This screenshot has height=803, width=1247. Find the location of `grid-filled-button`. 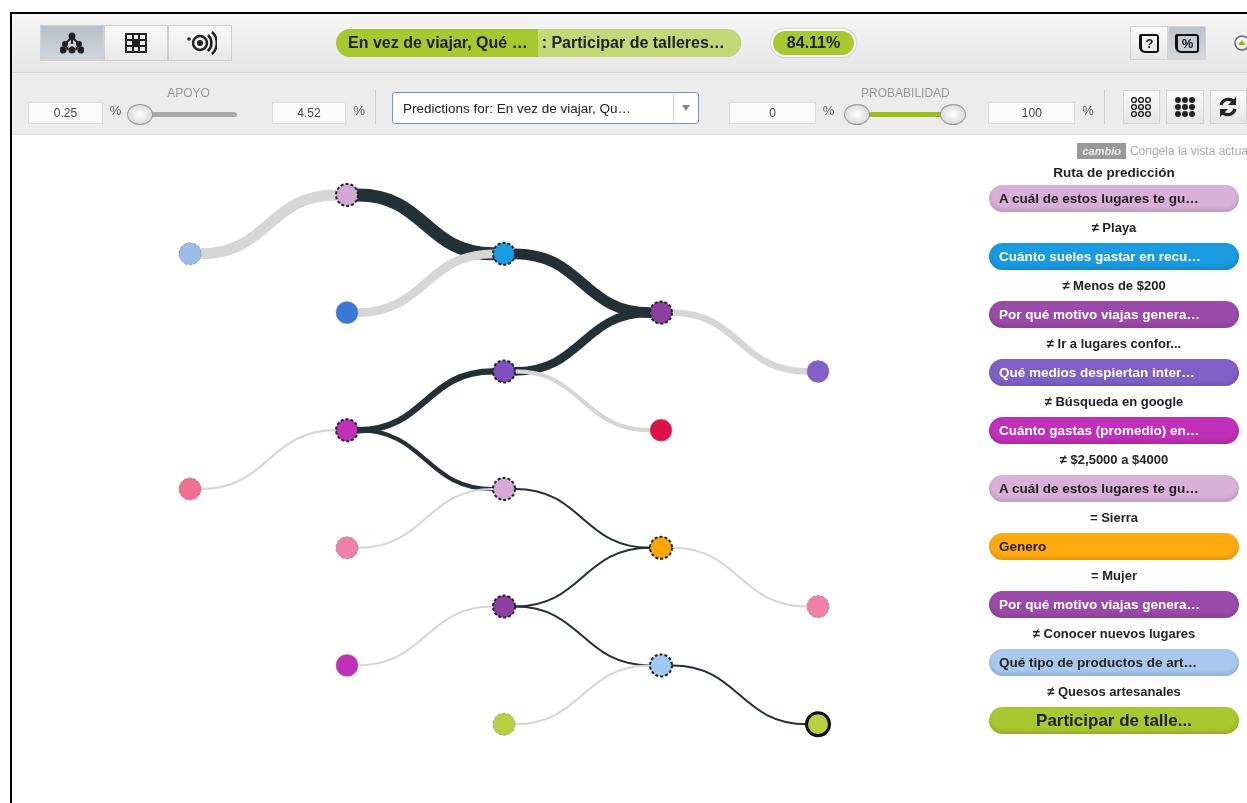

grid-filled-button is located at coordinates (1185, 107).